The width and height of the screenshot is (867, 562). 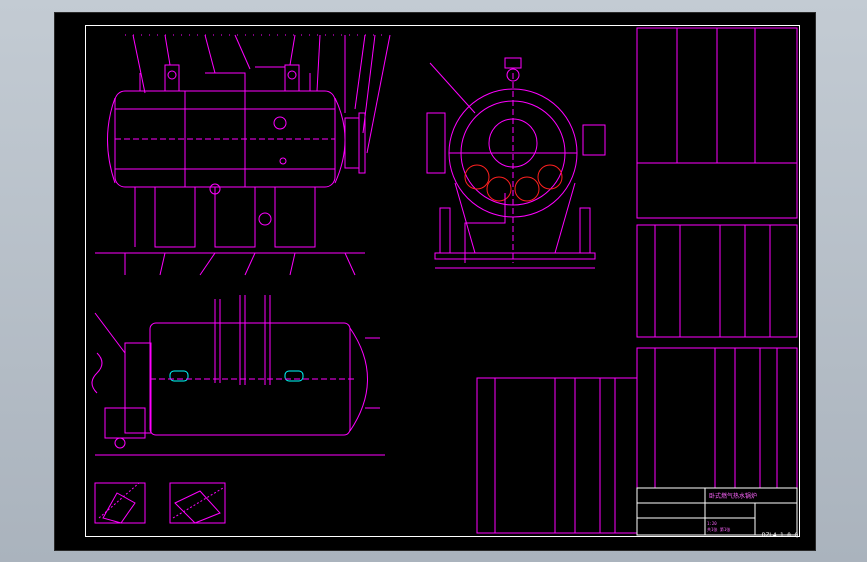 What do you see at coordinates (243, 155) in the screenshot?
I see `front-elevation-view` at bounding box center [243, 155].